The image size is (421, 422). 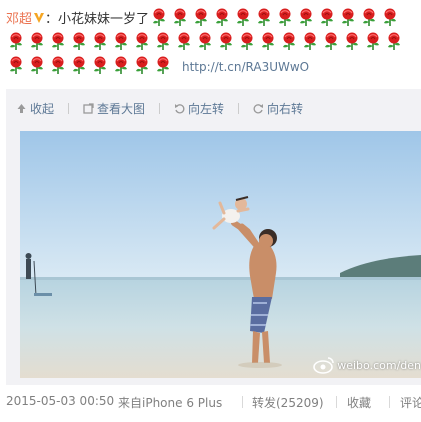 What do you see at coordinates (42, 108) in the screenshot?
I see `collapse-label: 收起` at bounding box center [42, 108].